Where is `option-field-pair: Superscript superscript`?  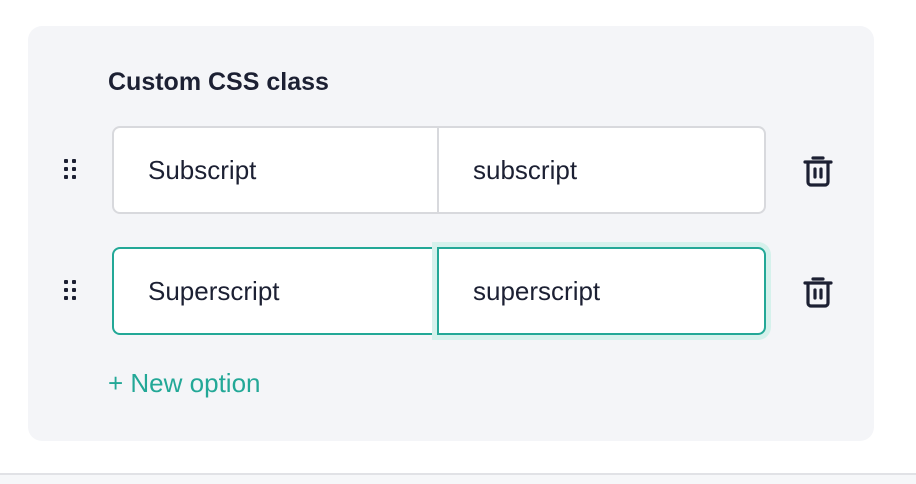
option-field-pair: Superscript superscript is located at coordinates (439, 291).